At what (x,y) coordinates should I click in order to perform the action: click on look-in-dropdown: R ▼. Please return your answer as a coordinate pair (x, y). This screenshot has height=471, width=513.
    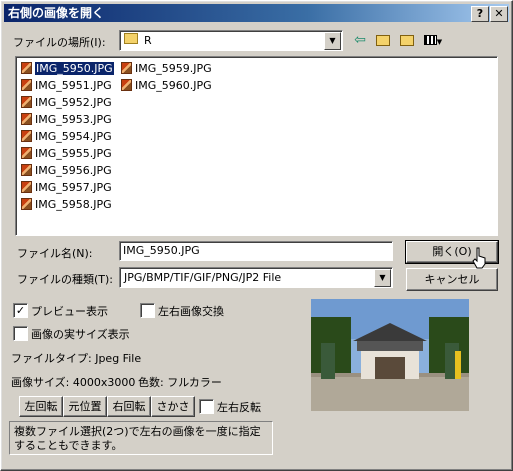
    Looking at the image, I should click on (231, 40).